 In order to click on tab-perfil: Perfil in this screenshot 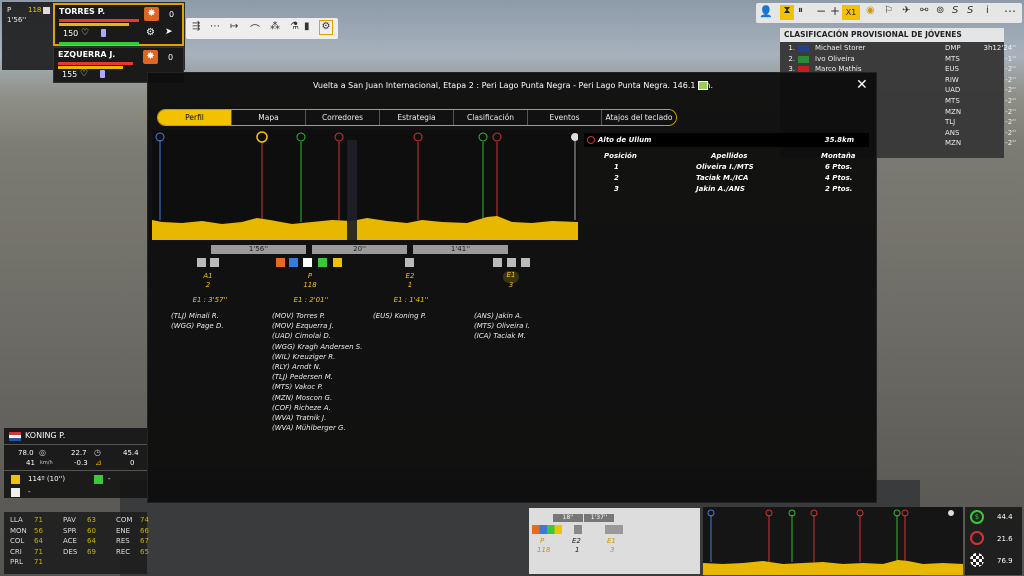, I will do `click(195, 117)`.